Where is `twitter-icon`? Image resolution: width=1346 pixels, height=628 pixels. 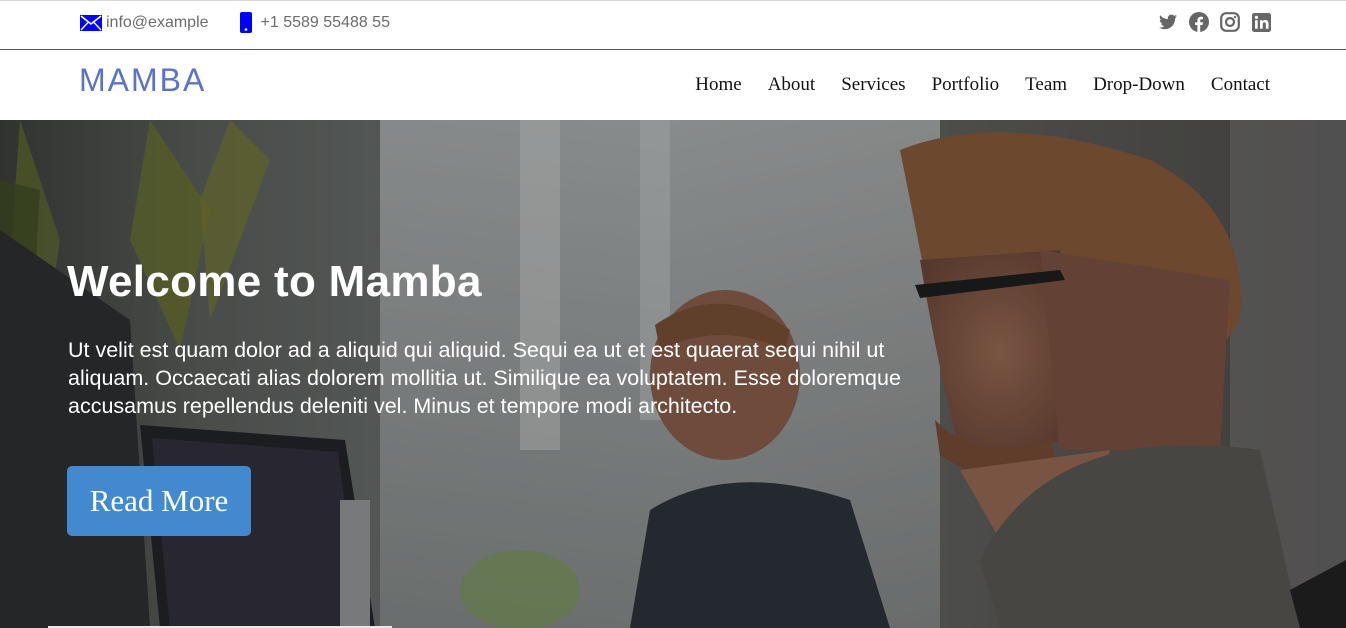 twitter-icon is located at coordinates (1168, 22).